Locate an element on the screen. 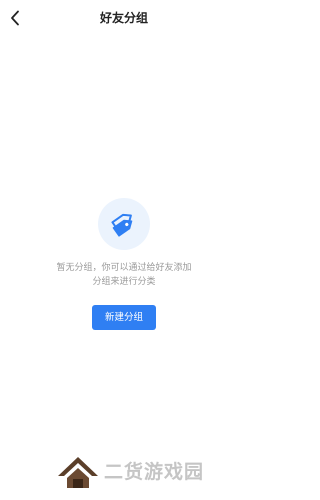 The image size is (320, 500). watermark: 二货游戏园 is located at coordinates (130, 472).